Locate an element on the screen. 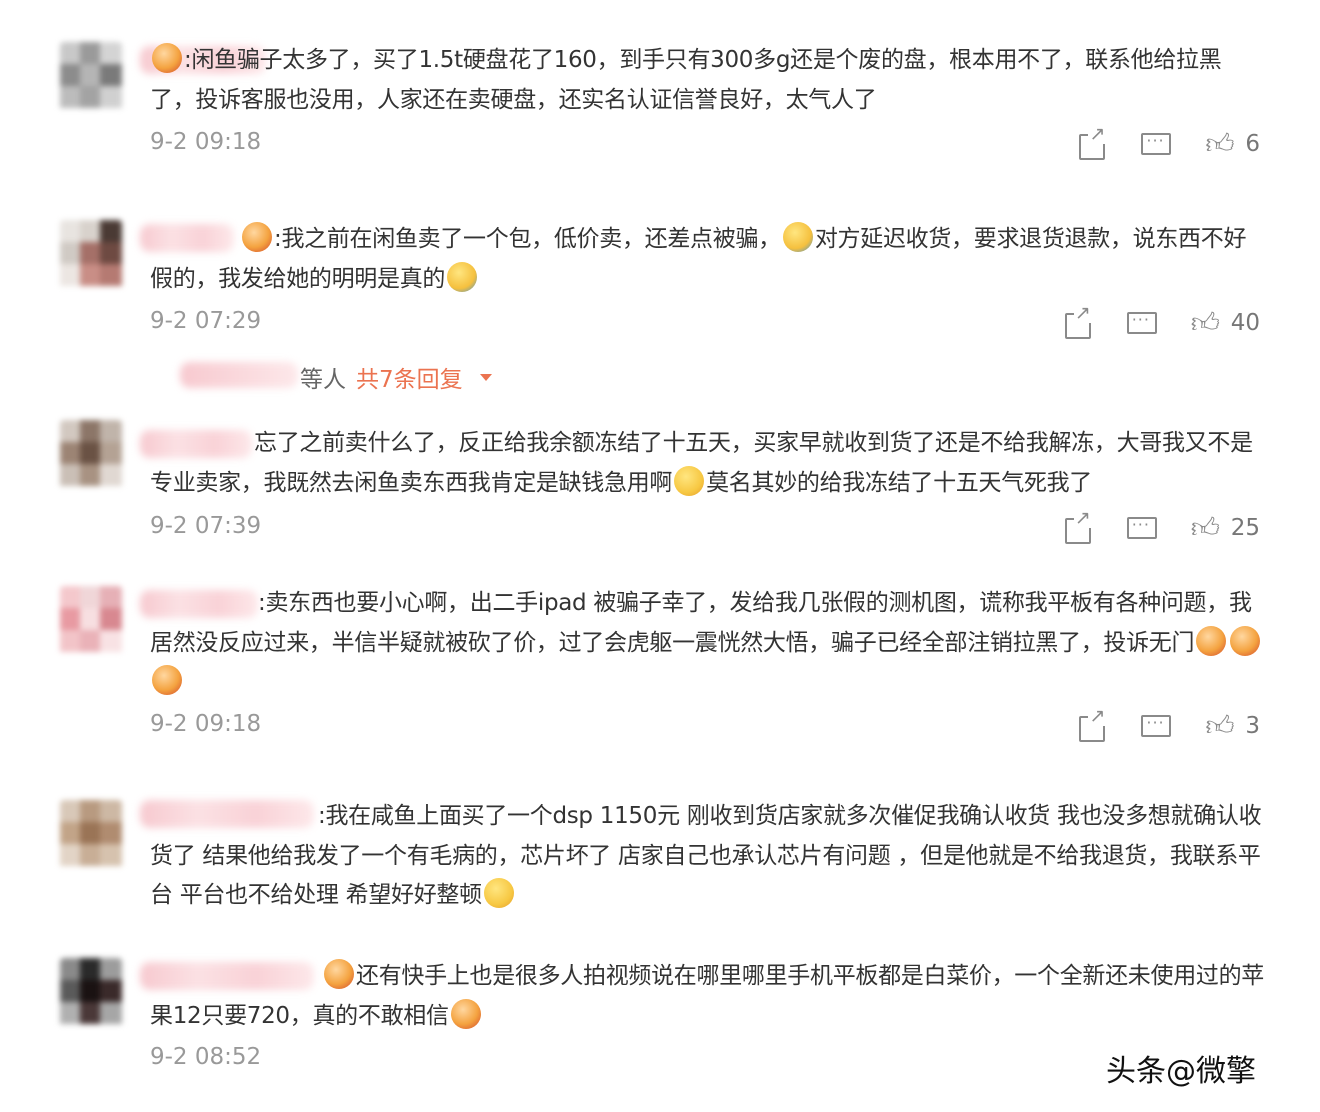 The height and width of the screenshot is (1112, 1320). caret-down-icon is located at coordinates (486, 377).